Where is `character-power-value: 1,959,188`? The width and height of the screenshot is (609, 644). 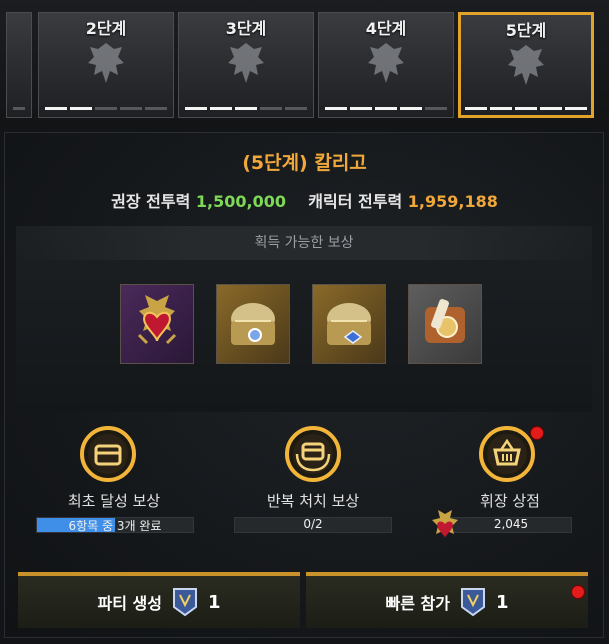
character-power-value: 1,959,188 is located at coordinates (452, 201).